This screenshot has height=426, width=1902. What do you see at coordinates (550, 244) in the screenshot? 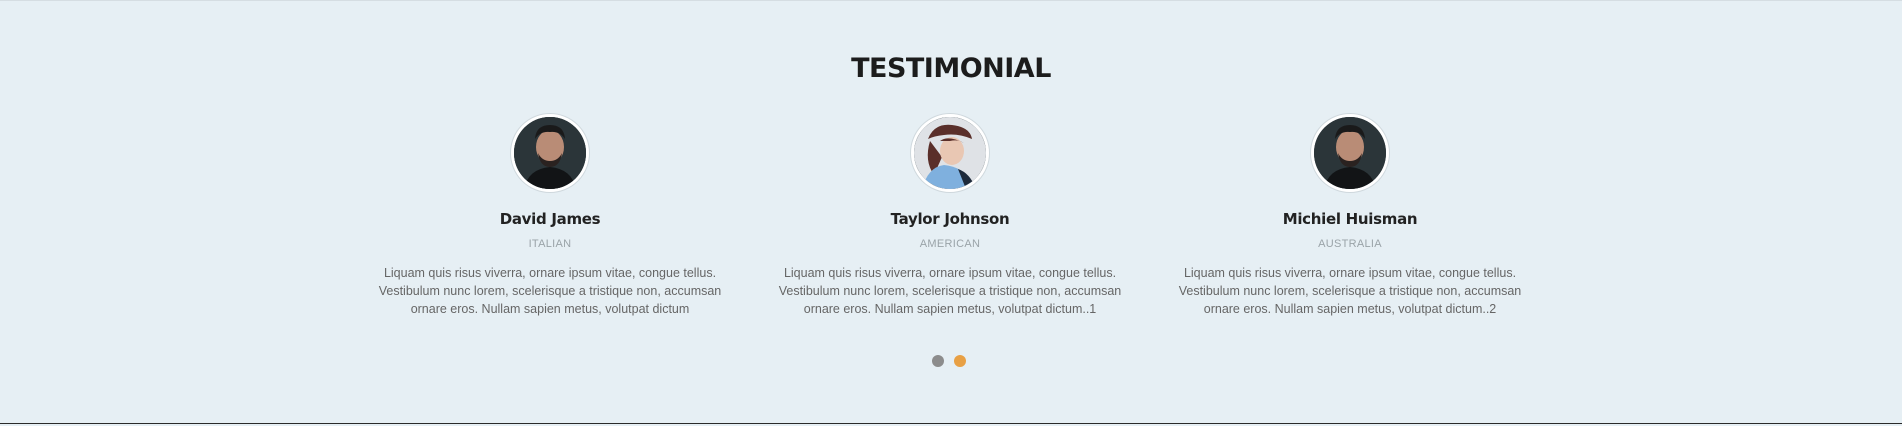
I see `testimonial-origin: ITALIAN` at bounding box center [550, 244].